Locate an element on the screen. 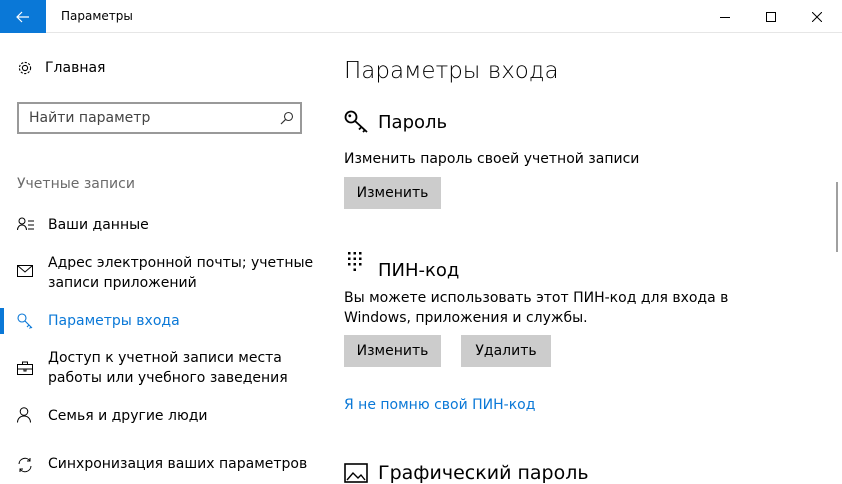  change-password-button: Изменить is located at coordinates (392, 193).